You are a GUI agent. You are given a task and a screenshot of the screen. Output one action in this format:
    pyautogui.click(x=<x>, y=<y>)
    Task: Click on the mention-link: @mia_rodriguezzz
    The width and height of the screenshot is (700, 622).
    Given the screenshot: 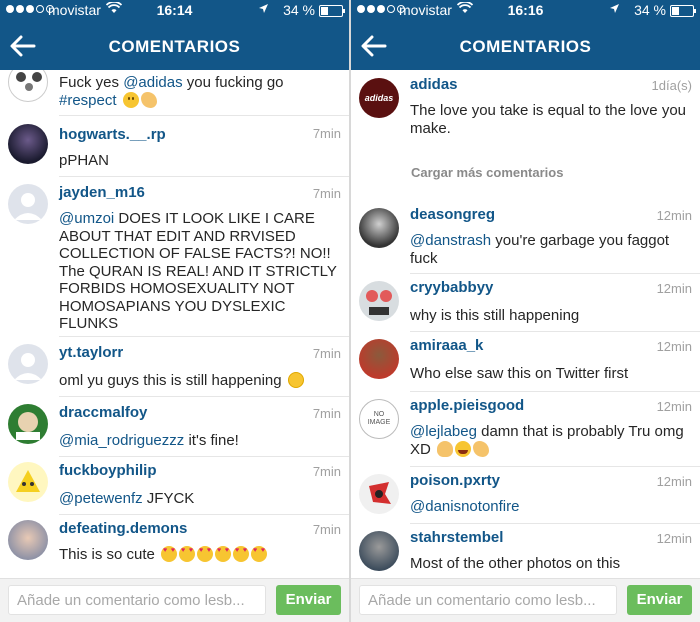 What is the action you would take?
    pyautogui.click(x=121, y=440)
    